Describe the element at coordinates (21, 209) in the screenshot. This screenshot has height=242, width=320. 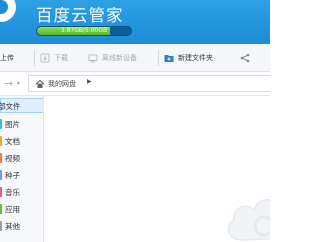
I see `sidebar-item-apps: 应用` at that location.